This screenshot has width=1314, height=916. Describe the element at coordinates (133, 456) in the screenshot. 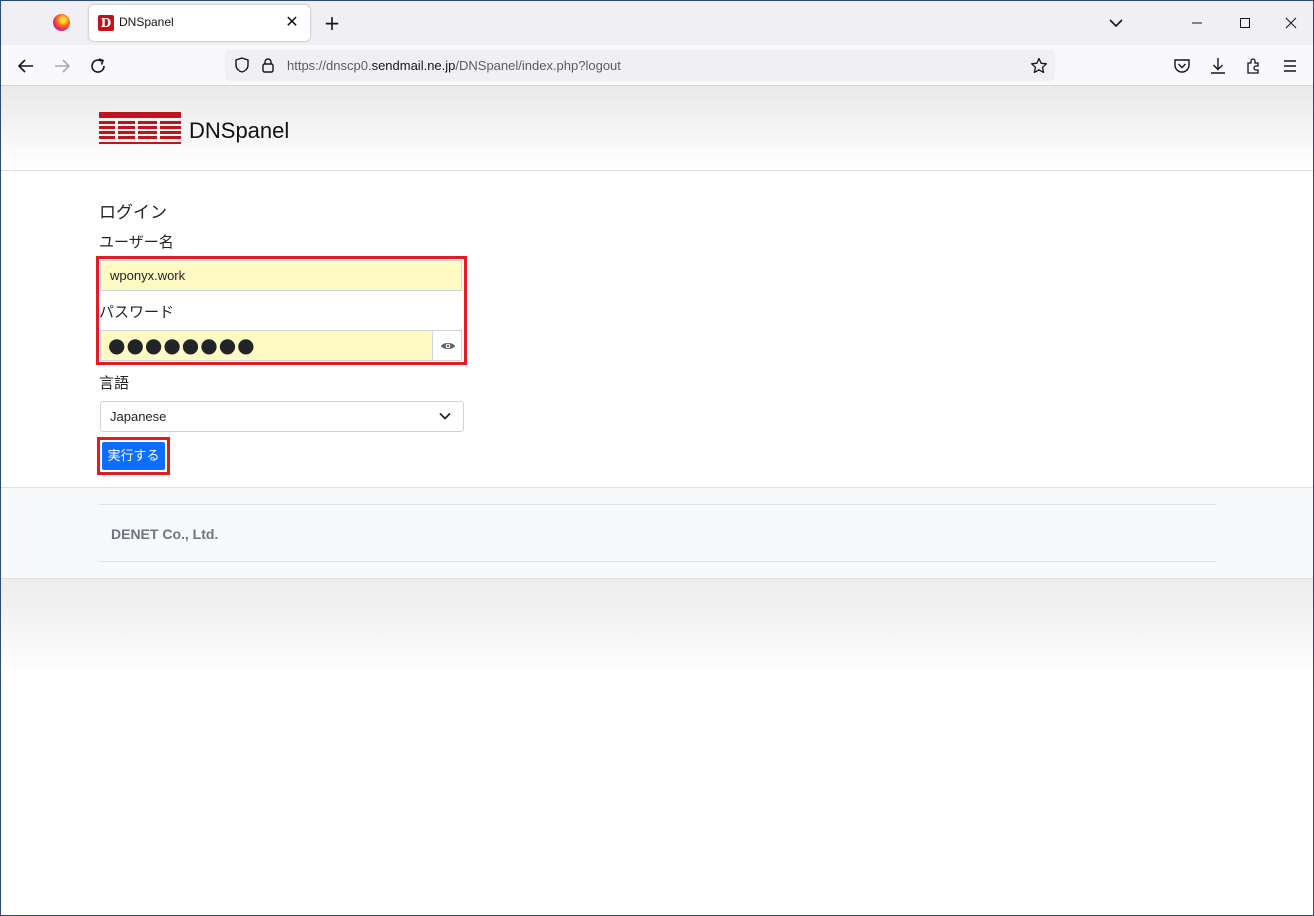

I see `submit-button: 実行する` at that location.